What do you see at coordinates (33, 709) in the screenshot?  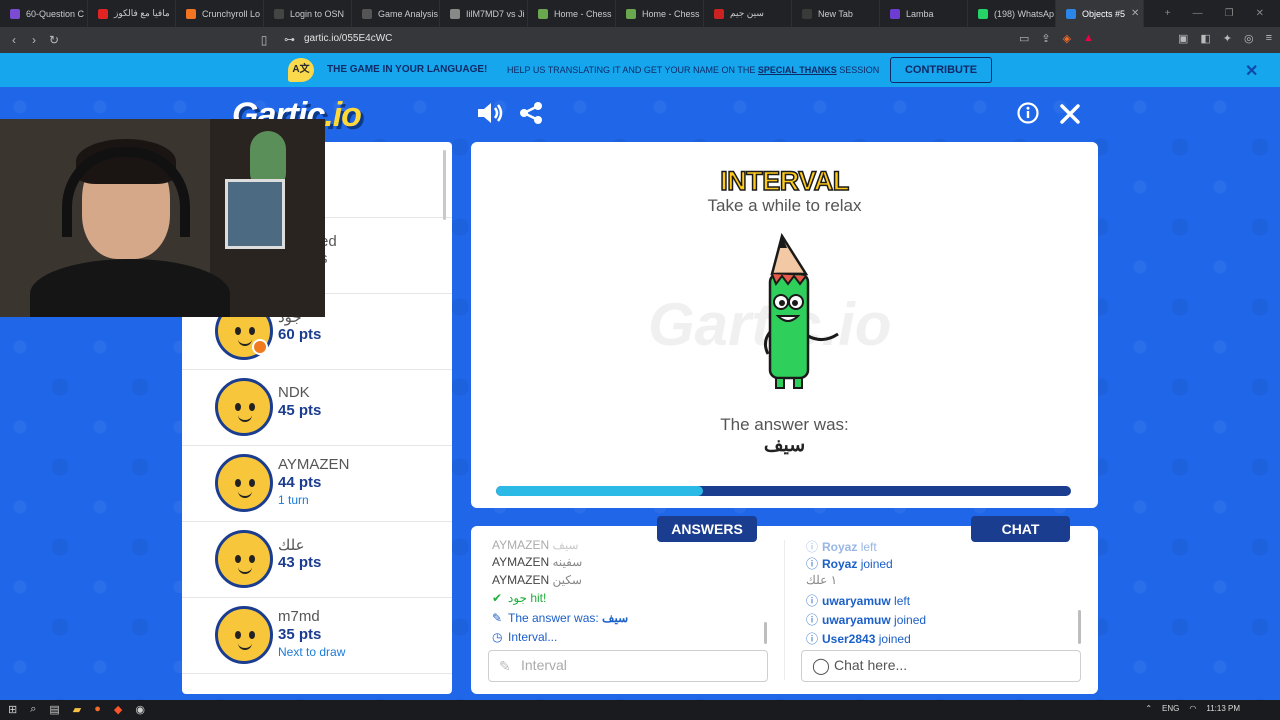 I see `search-icon: ⌕` at bounding box center [33, 709].